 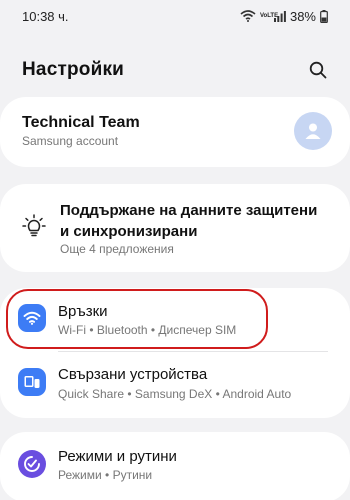 I want to click on battery-icon, so click(x=324, y=16).